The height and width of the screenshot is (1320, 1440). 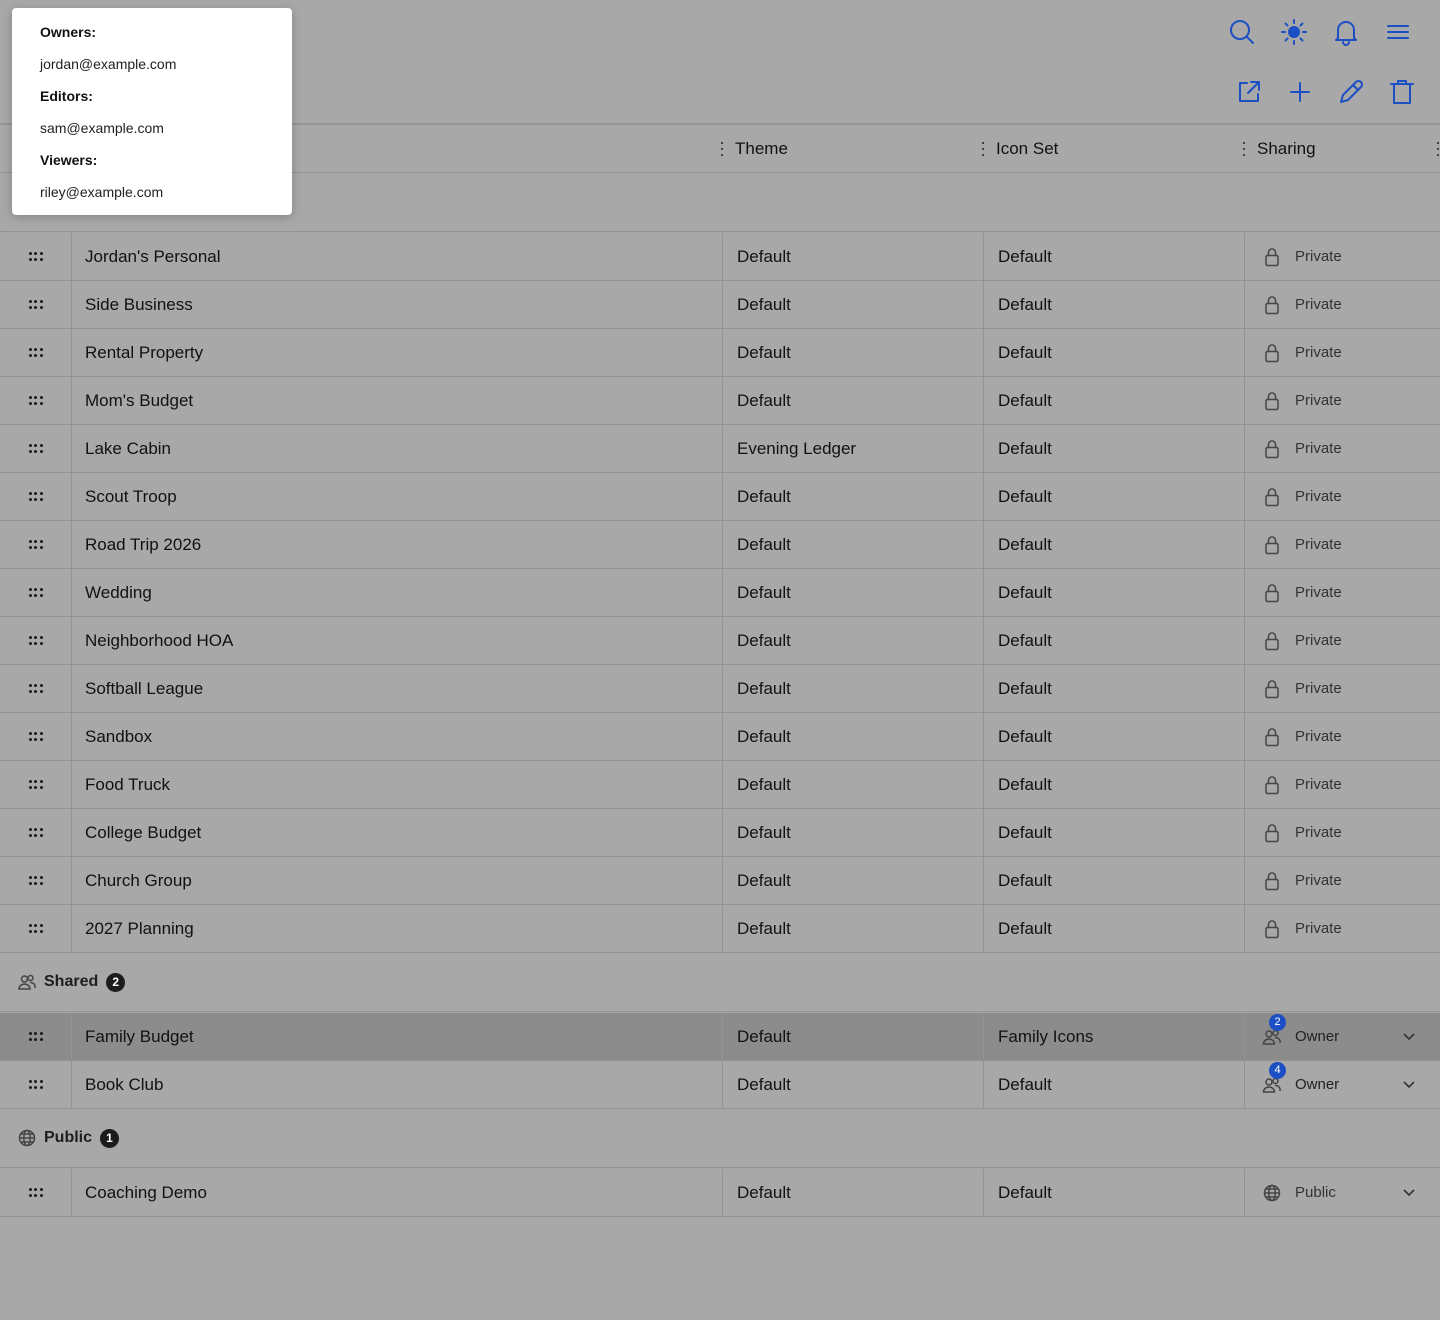 What do you see at coordinates (720, 1085) in the screenshot?
I see `table-row: Book Club Default Default 4 Owner` at bounding box center [720, 1085].